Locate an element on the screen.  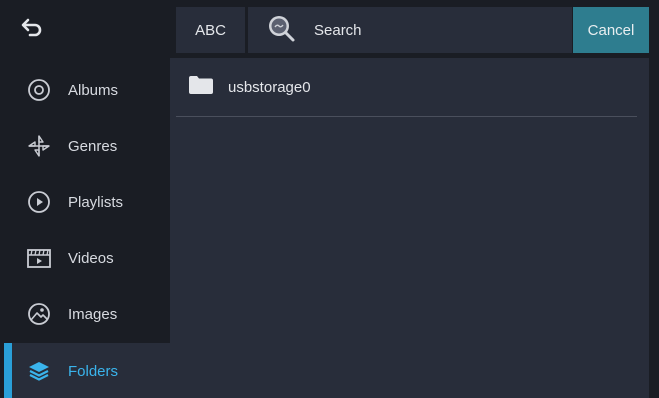
search-icon is located at coordinates (281, 30).